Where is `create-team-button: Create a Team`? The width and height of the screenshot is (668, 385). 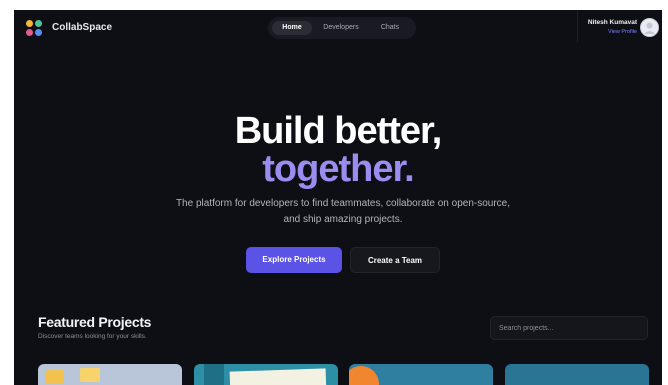 create-team-button: Create a Team is located at coordinates (395, 260).